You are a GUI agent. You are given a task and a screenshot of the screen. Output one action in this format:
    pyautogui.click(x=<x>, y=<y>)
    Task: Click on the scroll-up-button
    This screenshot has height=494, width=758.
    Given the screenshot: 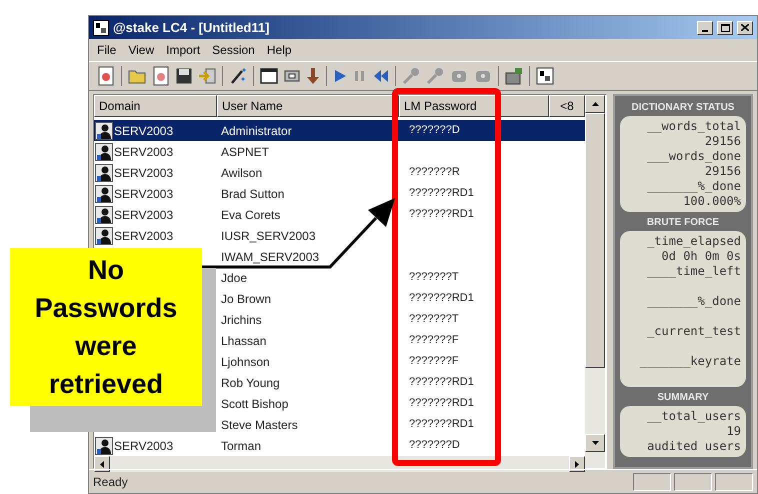 What is the action you would take?
    pyautogui.click(x=595, y=104)
    